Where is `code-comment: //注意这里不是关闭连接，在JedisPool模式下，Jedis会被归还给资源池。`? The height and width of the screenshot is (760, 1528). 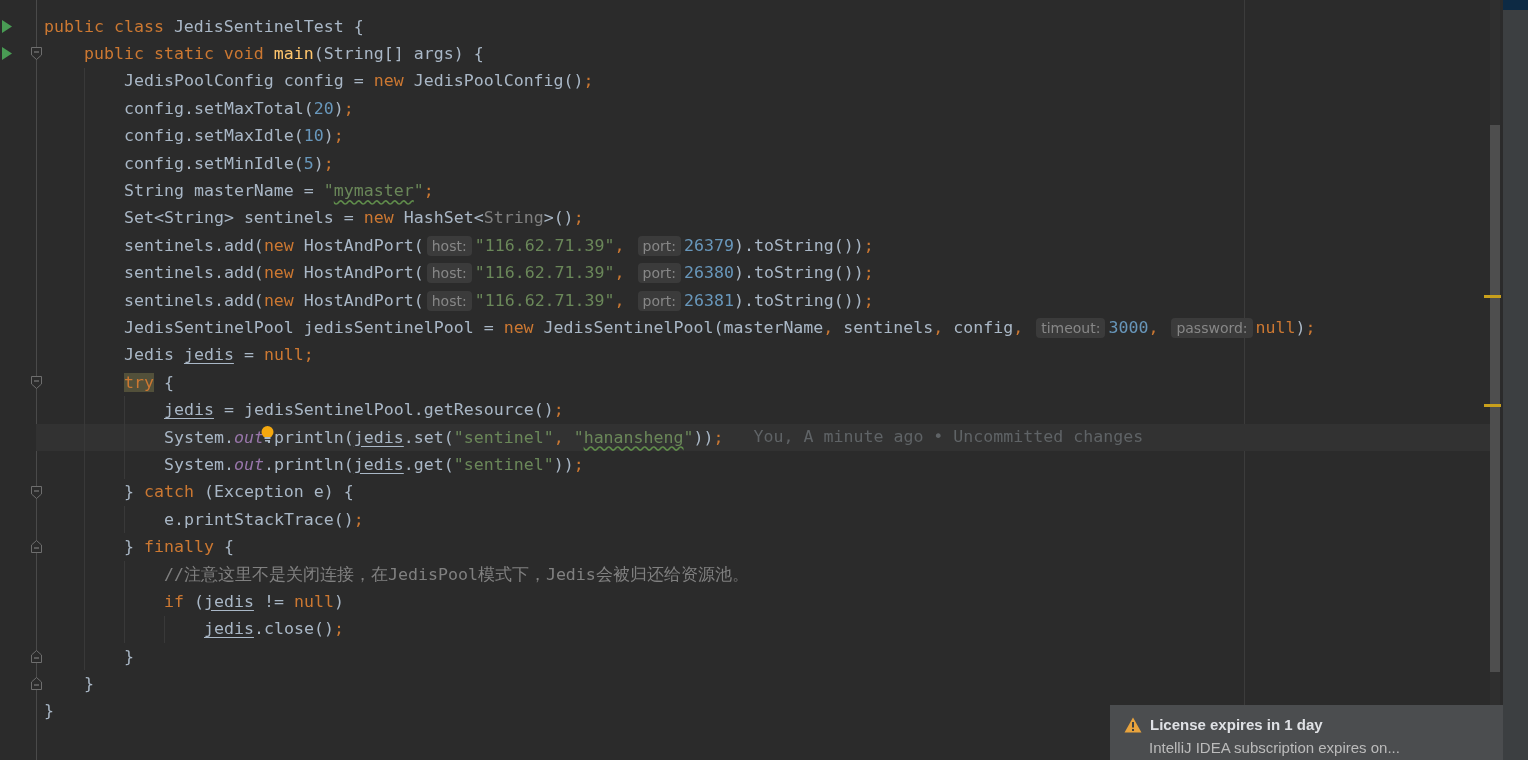 code-comment: //注意这里不是关闭连接，在JedisPool模式下，Jedis会被归还给资源池。 is located at coordinates (456, 574).